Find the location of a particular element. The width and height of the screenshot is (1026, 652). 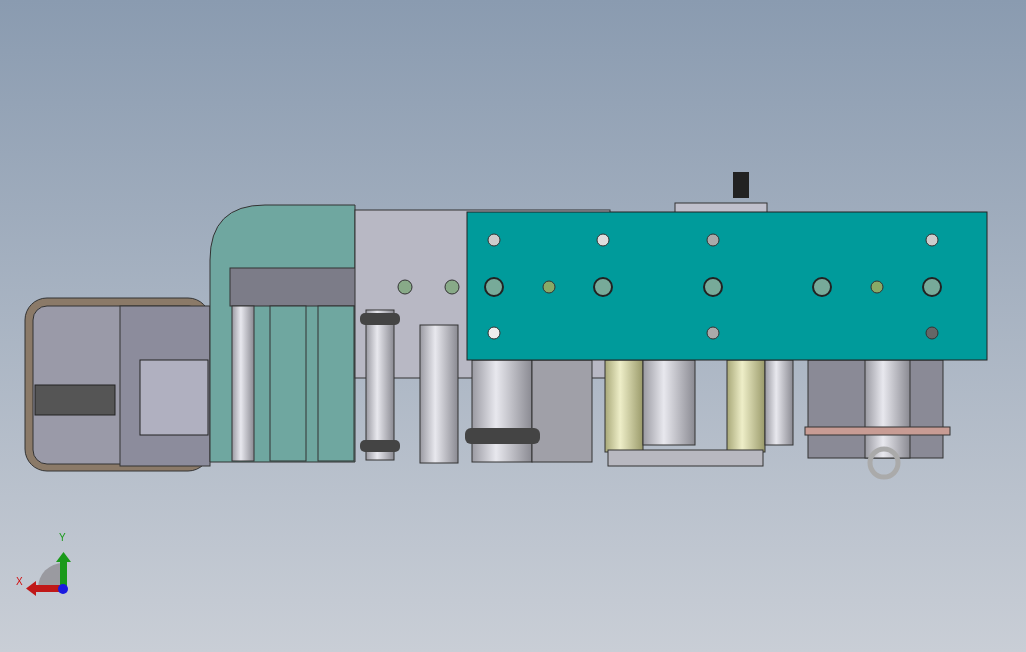

y-axis-label: Y is located at coordinates (62, 538).